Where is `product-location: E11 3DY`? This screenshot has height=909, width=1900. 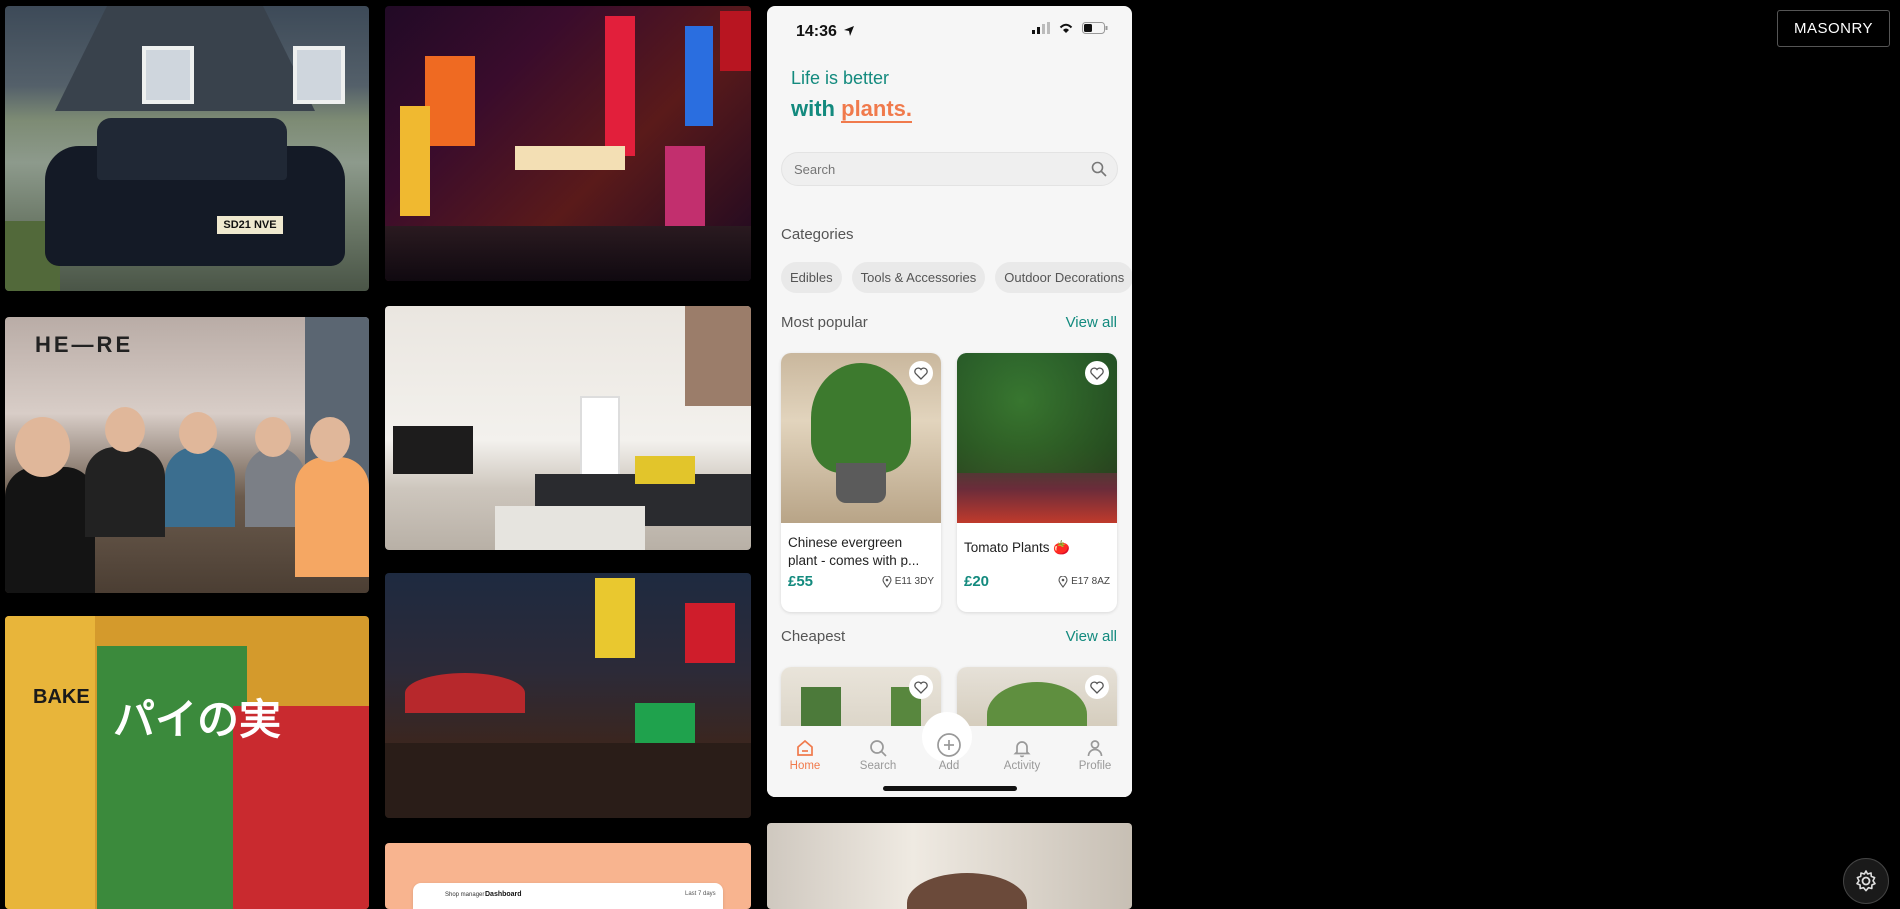
product-location: E11 3DY is located at coordinates (908, 581).